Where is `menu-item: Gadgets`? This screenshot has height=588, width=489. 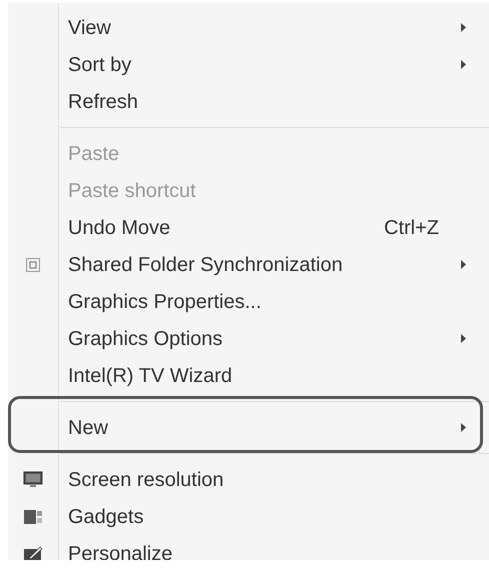
menu-item: Gadgets is located at coordinates (248, 516).